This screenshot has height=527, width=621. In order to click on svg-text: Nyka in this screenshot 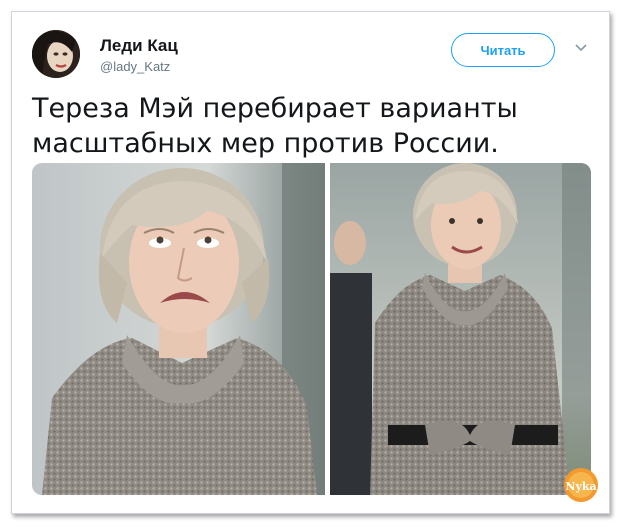, I will do `click(580, 486)`.